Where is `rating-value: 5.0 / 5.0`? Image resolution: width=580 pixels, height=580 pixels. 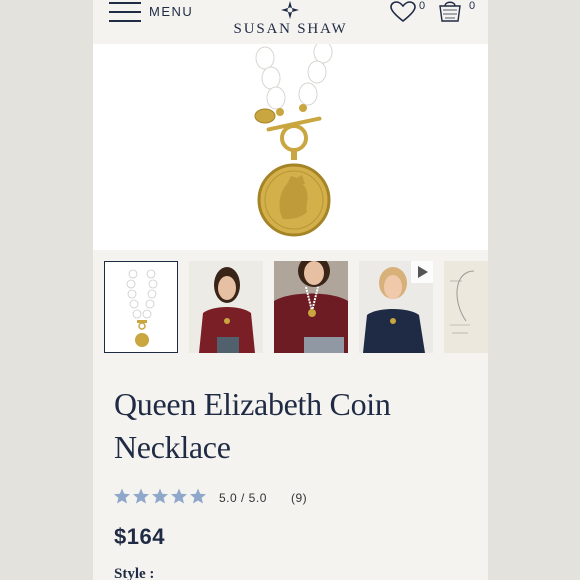 rating-value: 5.0 / 5.0 is located at coordinates (243, 498).